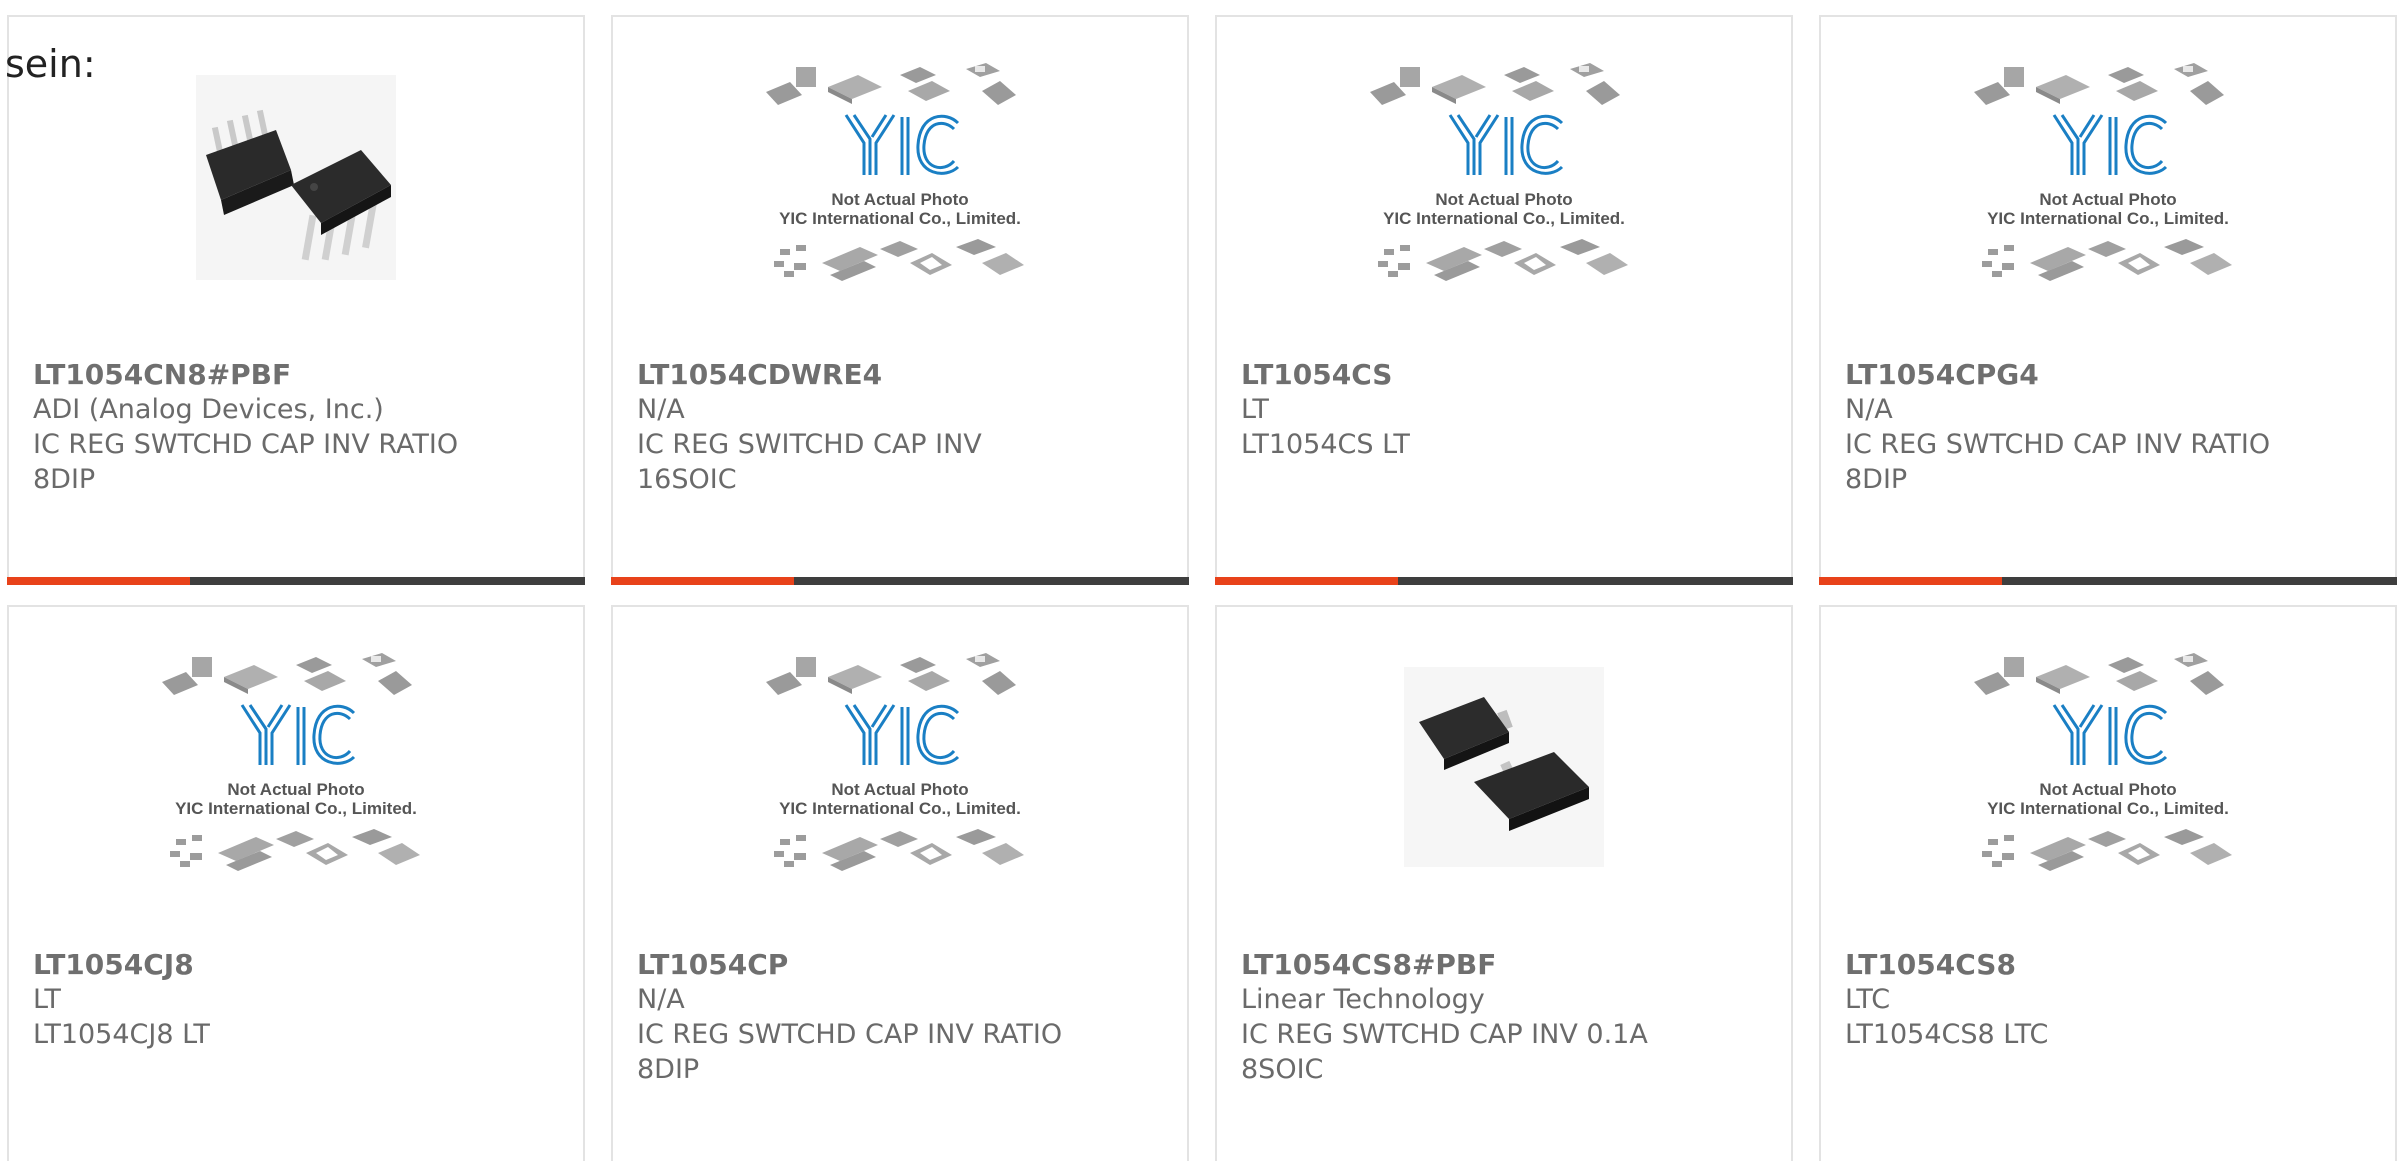  Describe the element at coordinates (208, 409) in the screenshot. I see `manufacturer: ADI (Analog Devices, Inc.)` at that location.